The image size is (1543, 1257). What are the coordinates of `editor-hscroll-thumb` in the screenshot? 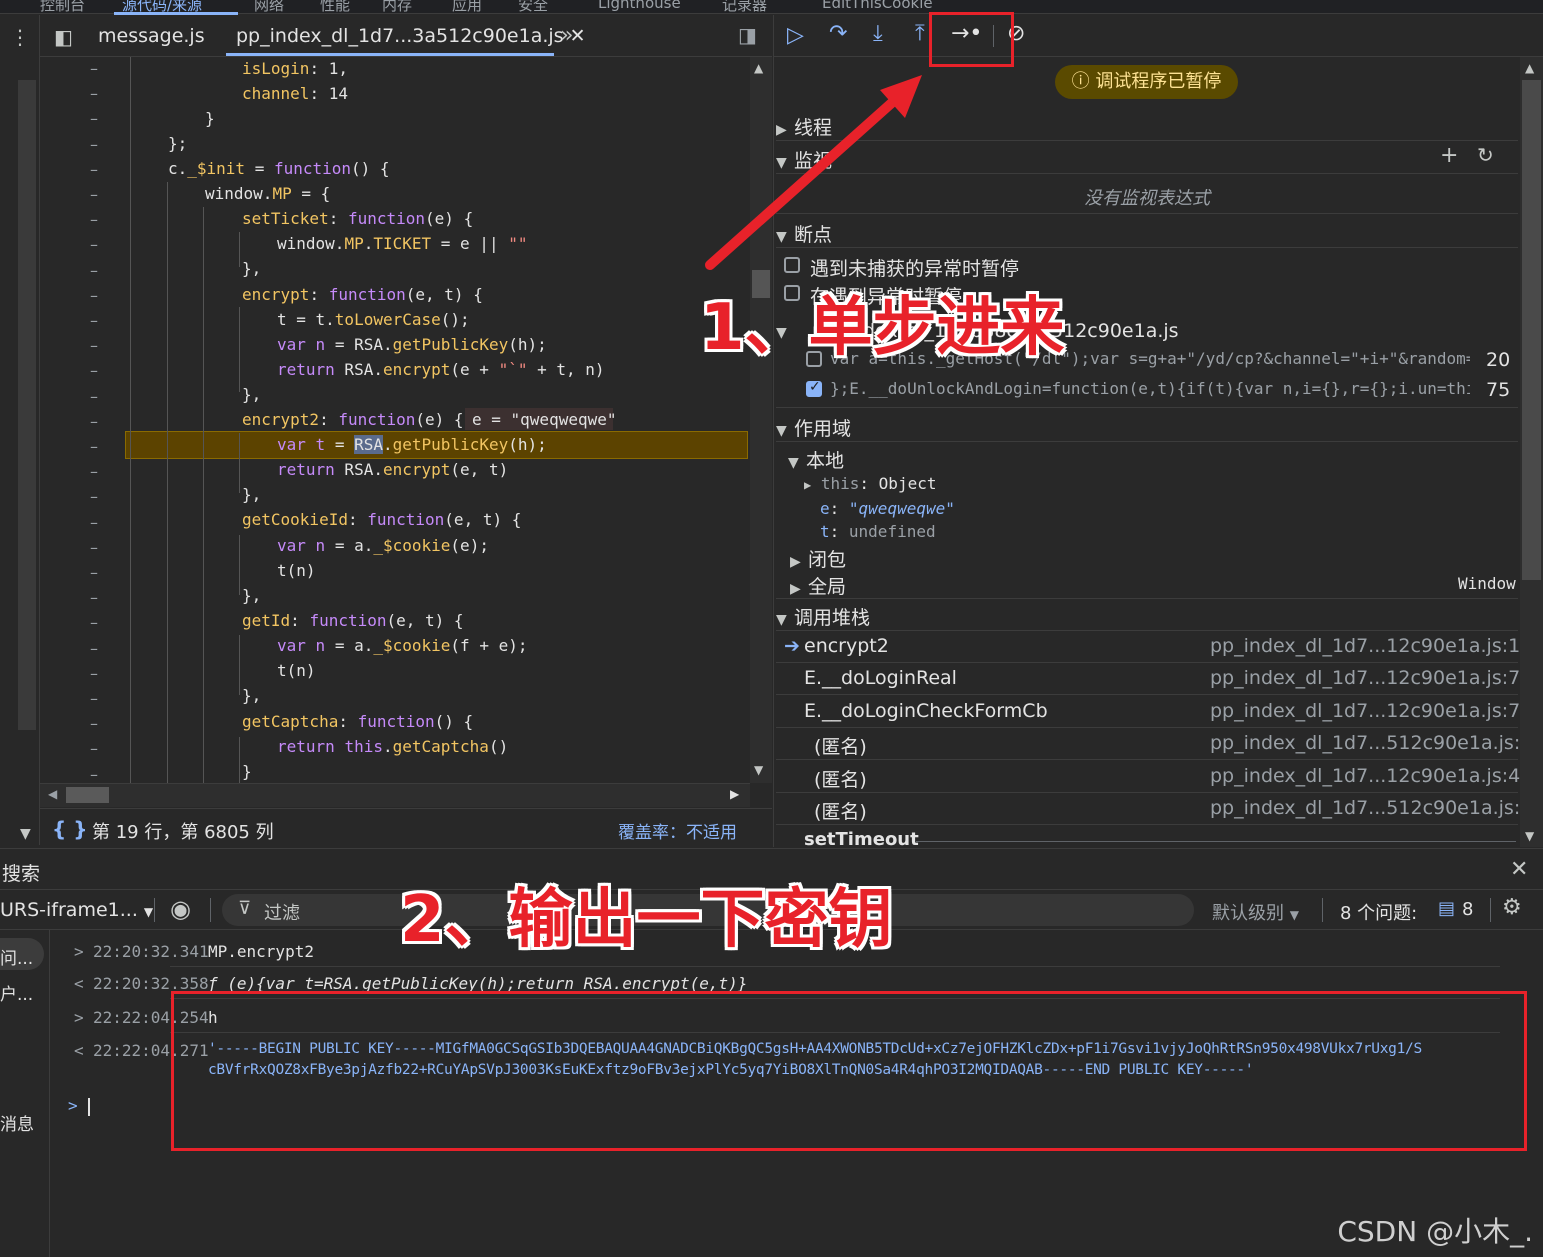 It's located at (87, 795).